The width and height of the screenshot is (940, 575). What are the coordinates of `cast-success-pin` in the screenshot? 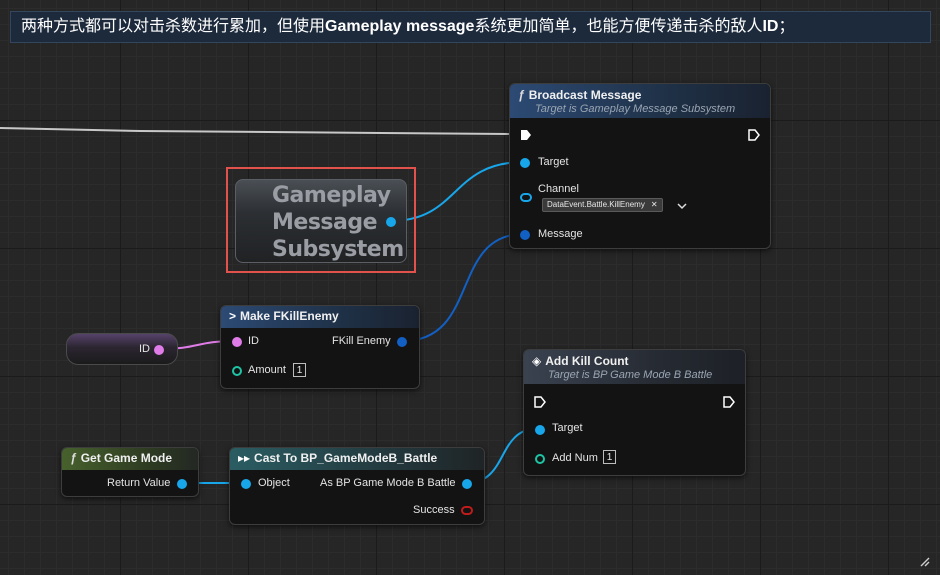 It's located at (467, 510).